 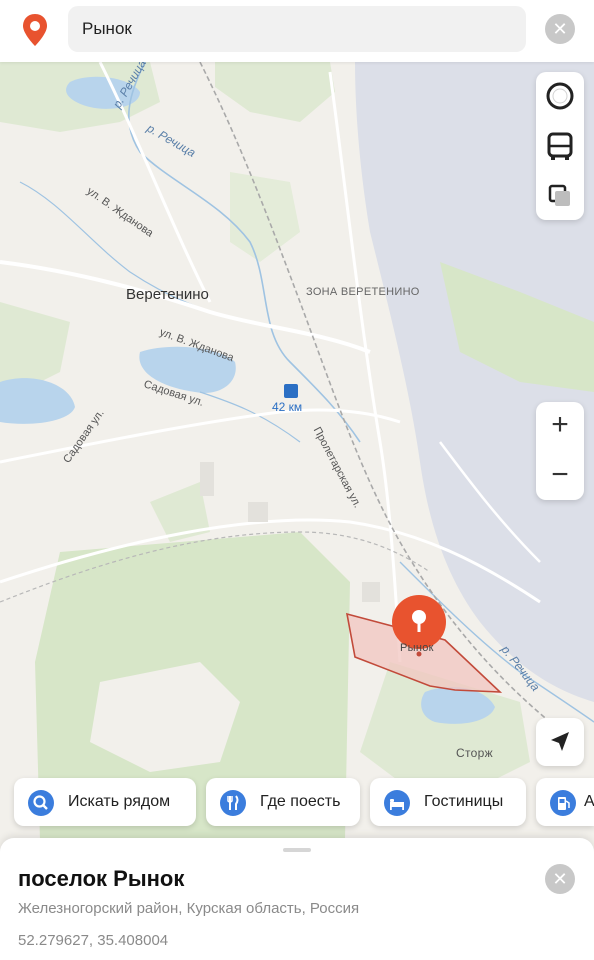 I want to click on bed-icon, so click(x=397, y=803).